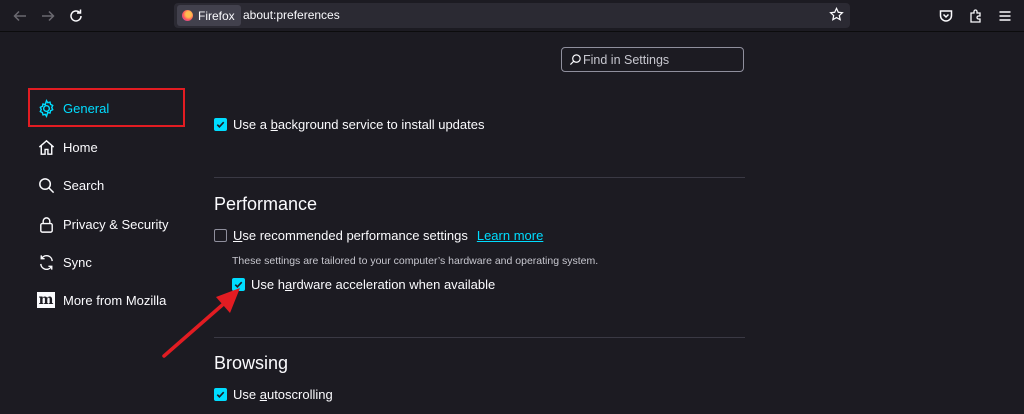 The height and width of the screenshot is (414, 1024). What do you see at coordinates (373, 284) in the screenshot?
I see `checkbox-label: Use hardware acceleration when available` at bounding box center [373, 284].